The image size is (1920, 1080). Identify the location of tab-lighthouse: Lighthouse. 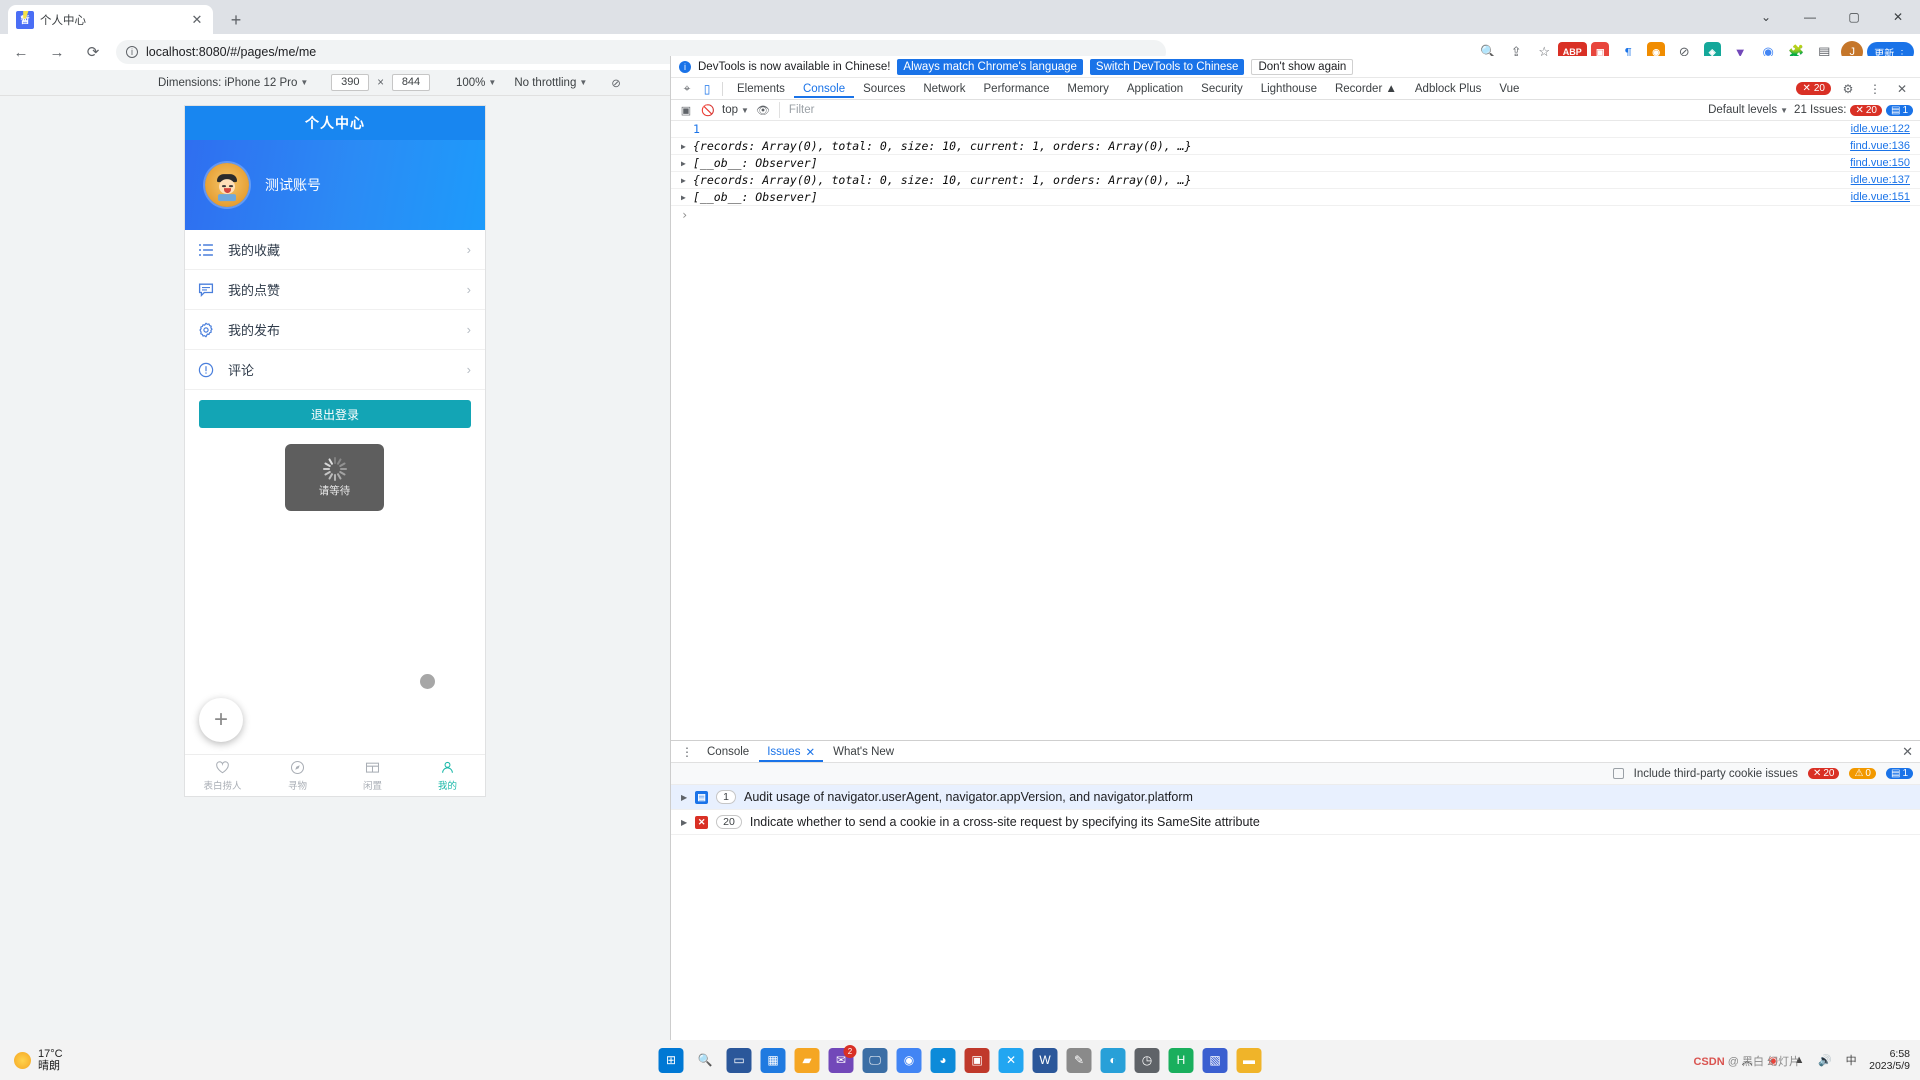
(1289, 89).